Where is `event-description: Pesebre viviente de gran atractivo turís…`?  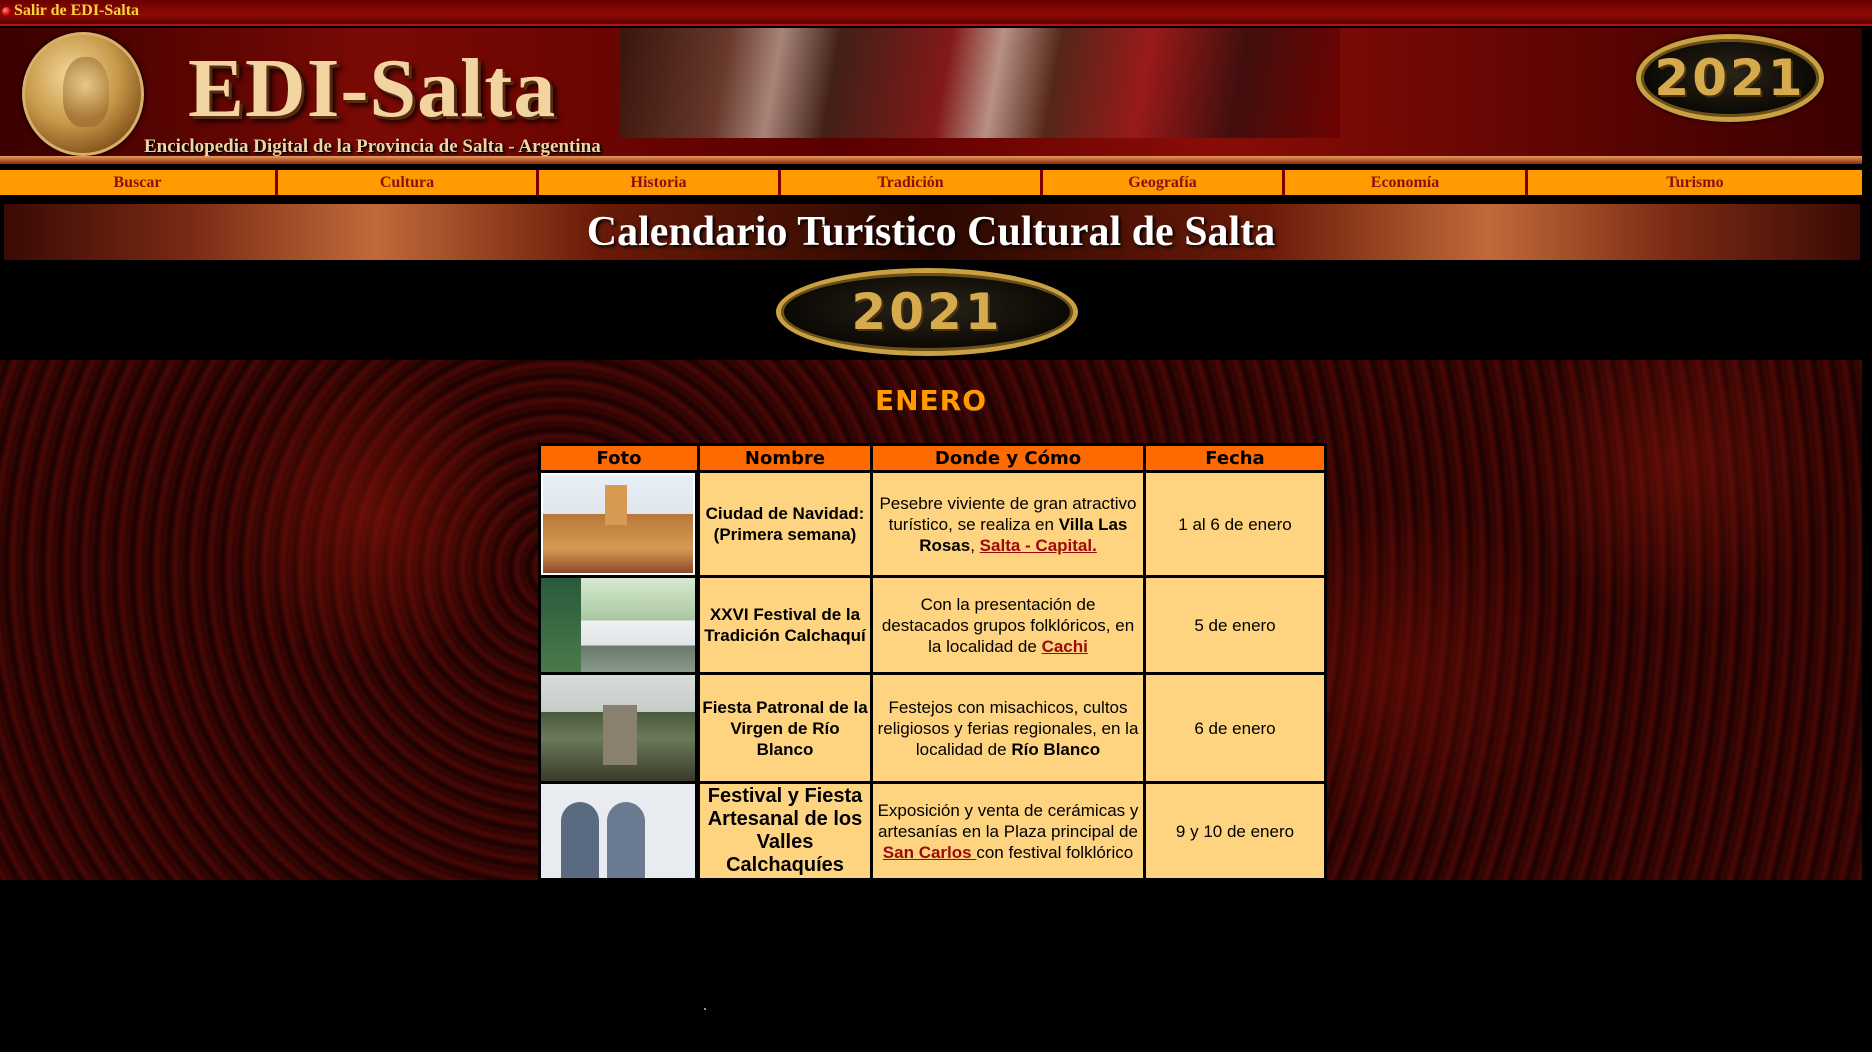
event-description: Pesebre viviente de gran atractivo turís… is located at coordinates (1008, 524).